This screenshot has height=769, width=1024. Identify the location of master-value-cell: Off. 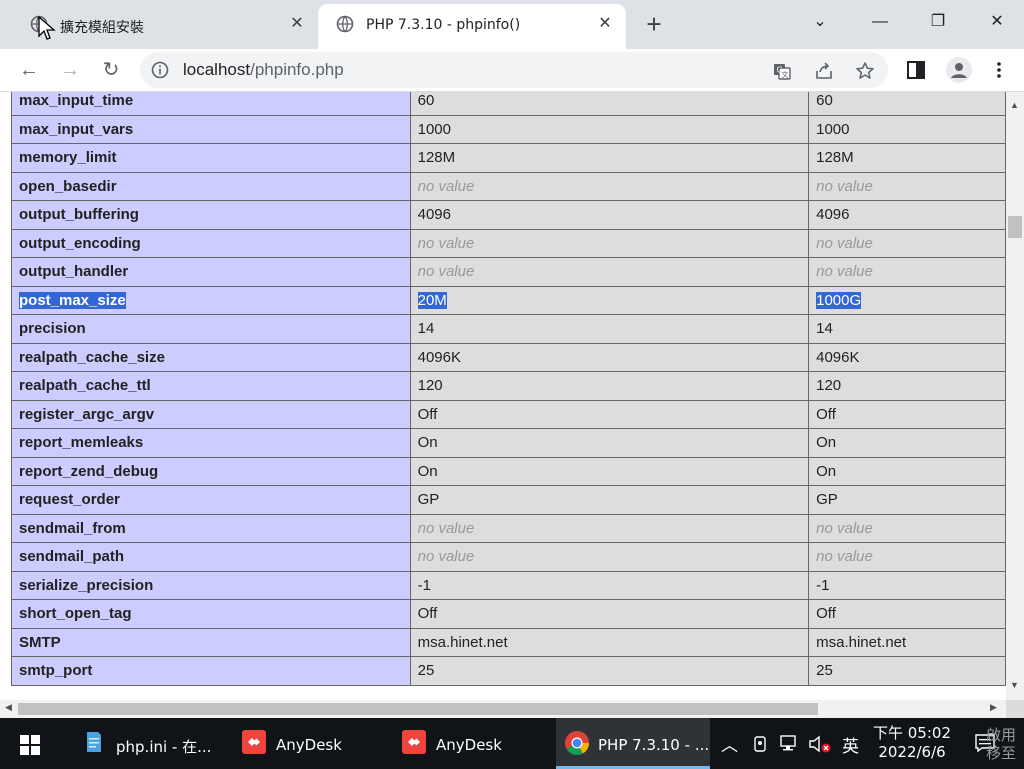
(907, 414).